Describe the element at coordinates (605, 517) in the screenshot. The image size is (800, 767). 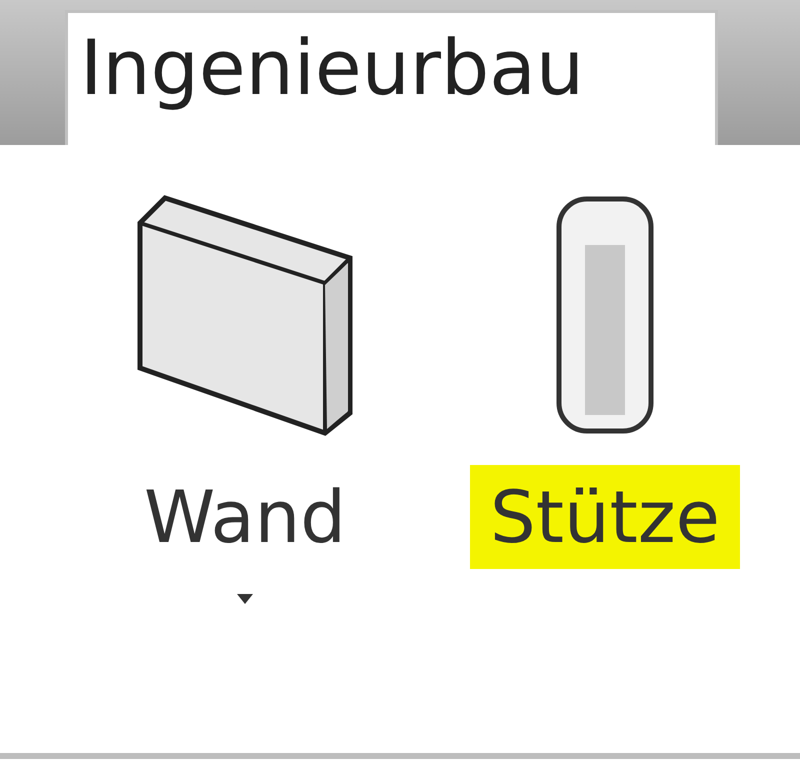
I see `tool-button: Stütze` at that location.